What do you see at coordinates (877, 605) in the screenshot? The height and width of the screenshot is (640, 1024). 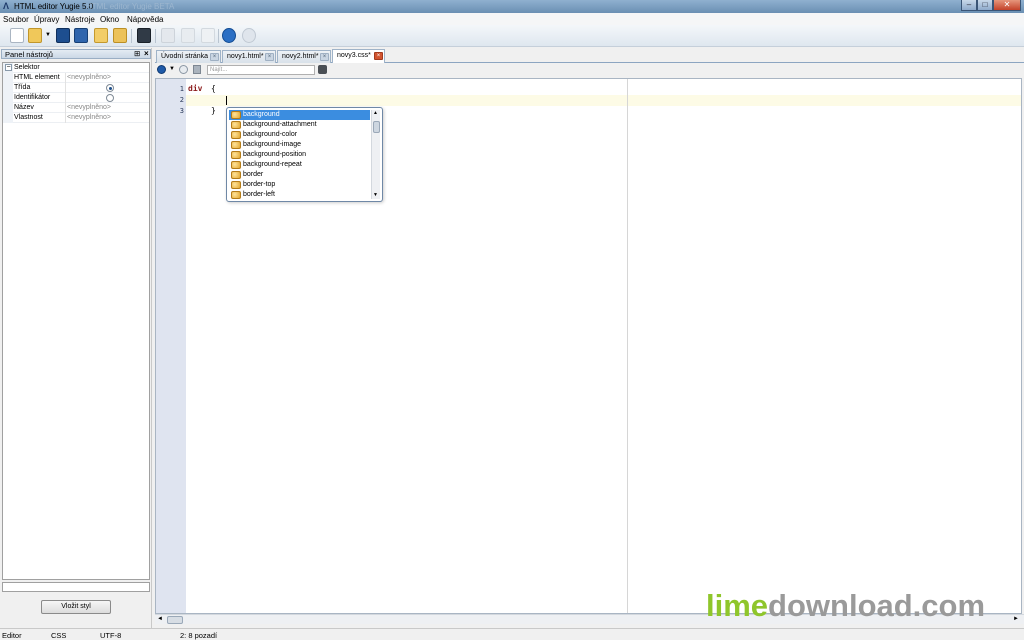 I see `watermark-domain: download.com` at bounding box center [877, 605].